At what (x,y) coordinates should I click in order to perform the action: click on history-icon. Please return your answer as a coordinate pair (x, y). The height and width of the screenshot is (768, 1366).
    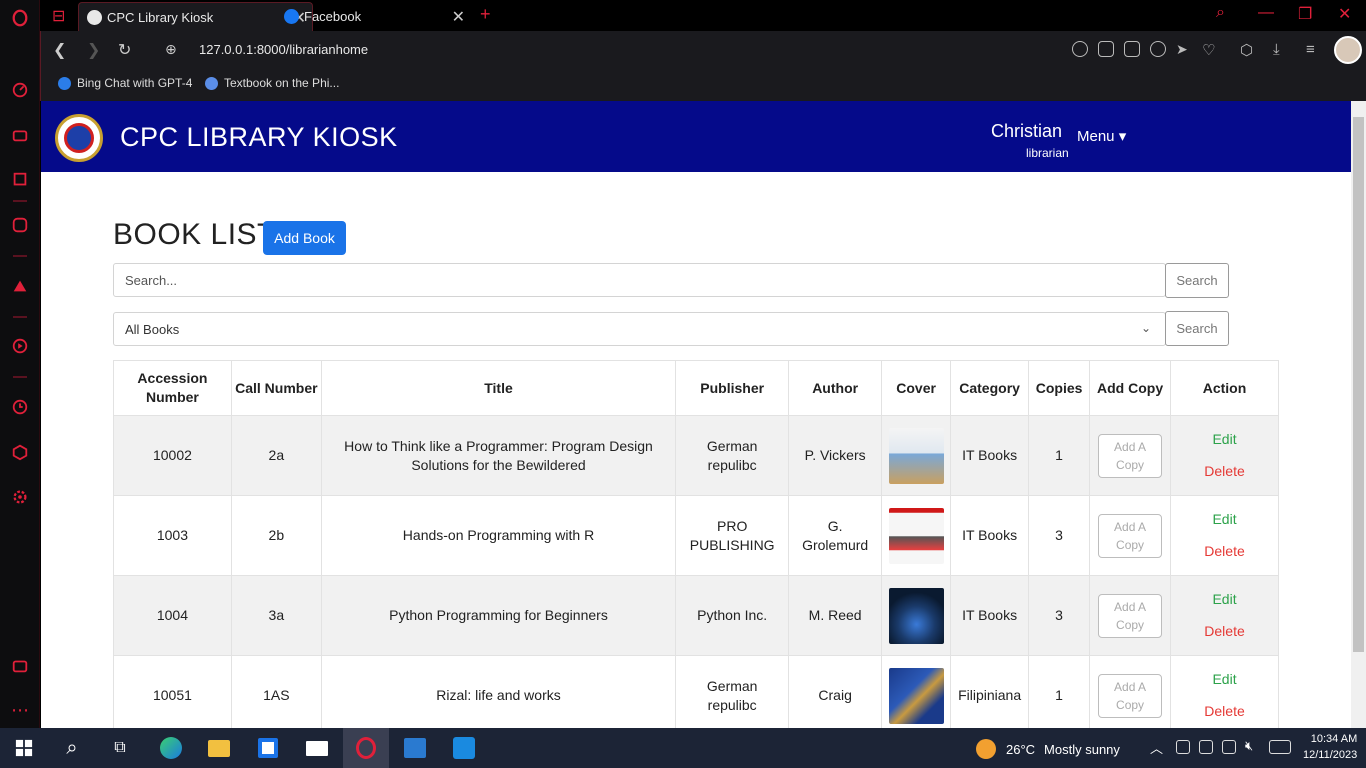
    Looking at the image, I should click on (20, 407).